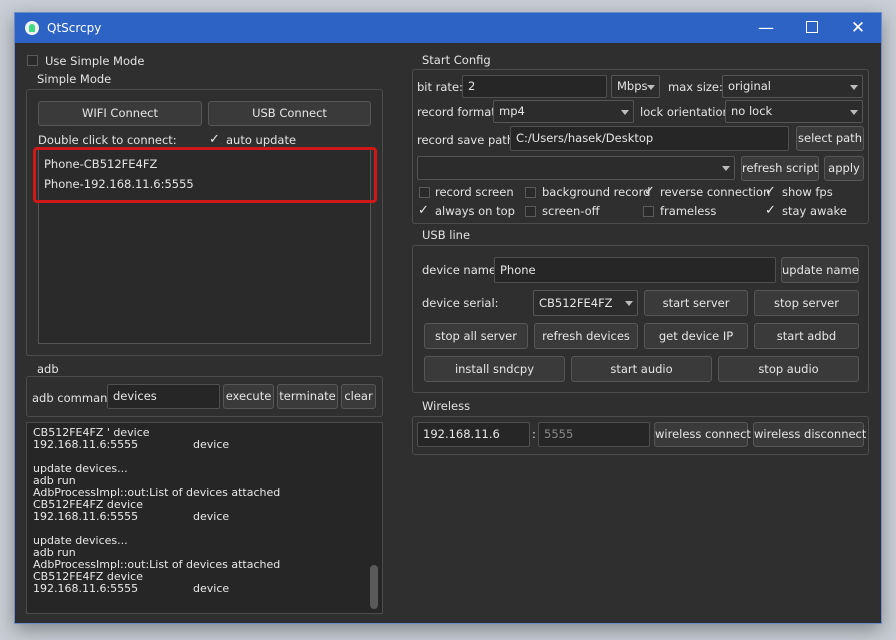  I want to click on log-scrollbar-thumb, so click(374, 587).